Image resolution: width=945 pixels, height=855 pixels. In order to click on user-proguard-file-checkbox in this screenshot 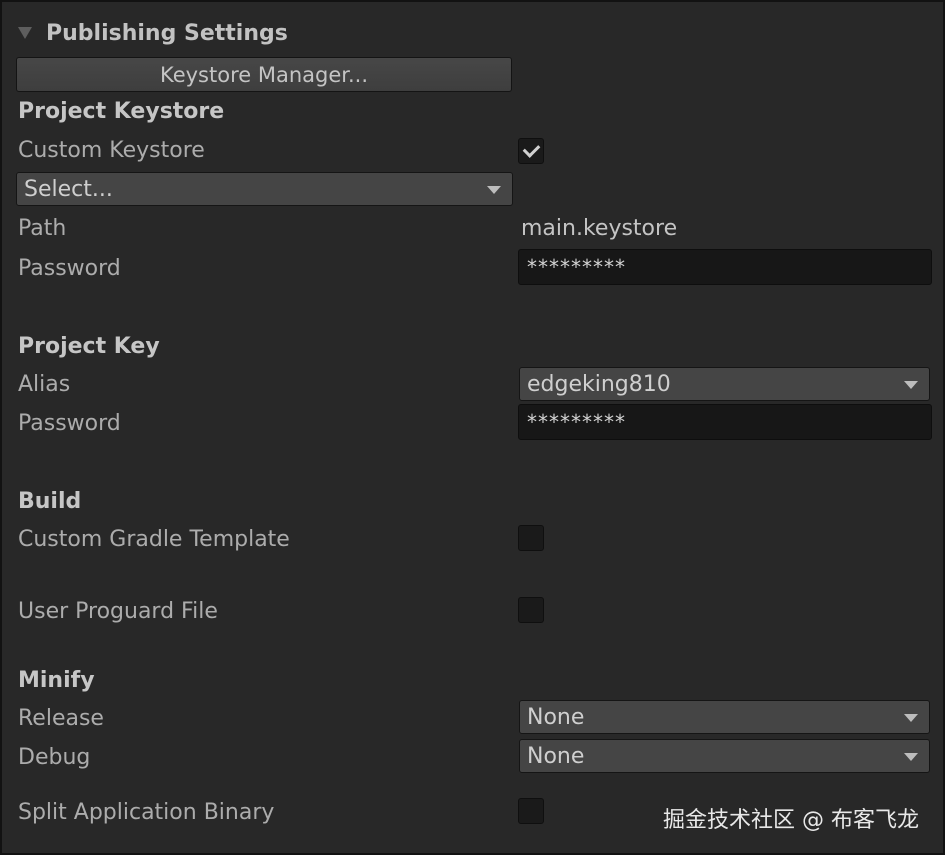, I will do `click(531, 610)`.